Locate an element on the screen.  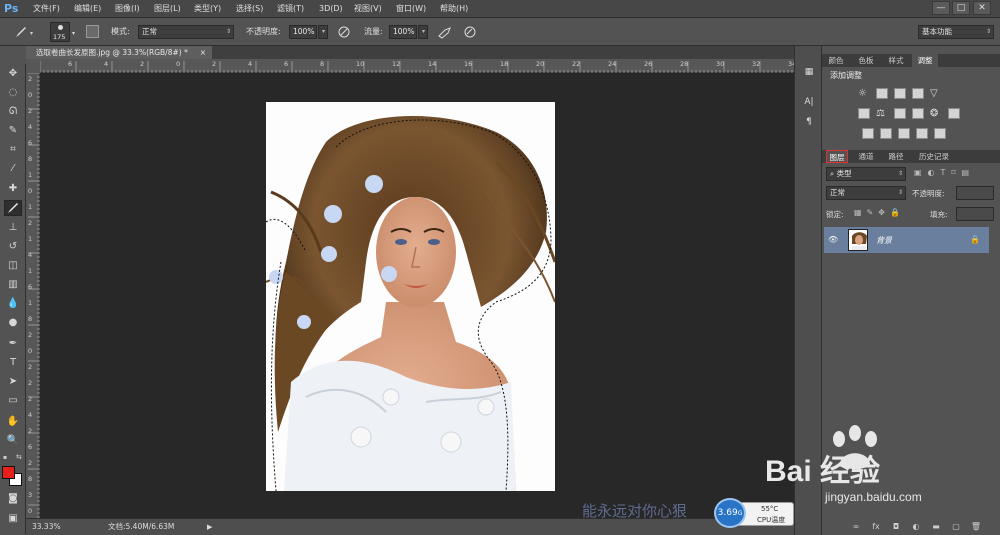
menu-filter: 滤镜(T) is located at coordinates (290, 9).